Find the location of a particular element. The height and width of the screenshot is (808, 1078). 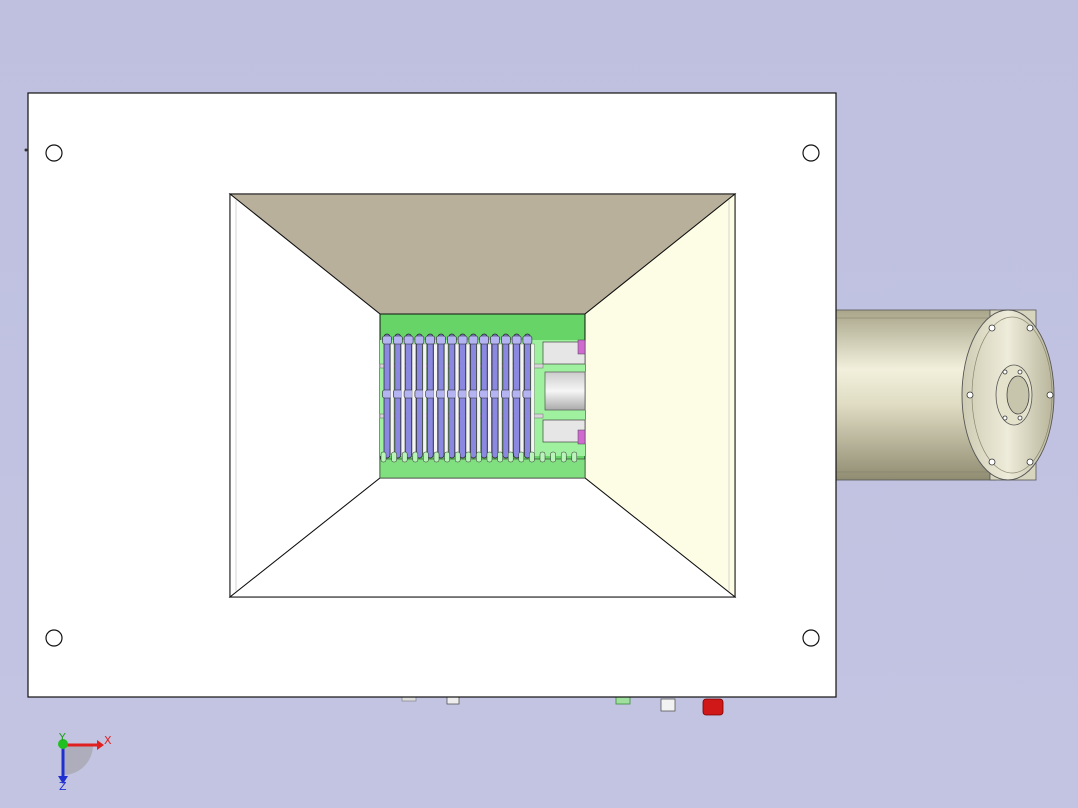

mounting-hole-bottom-right is located at coordinates (811, 638).